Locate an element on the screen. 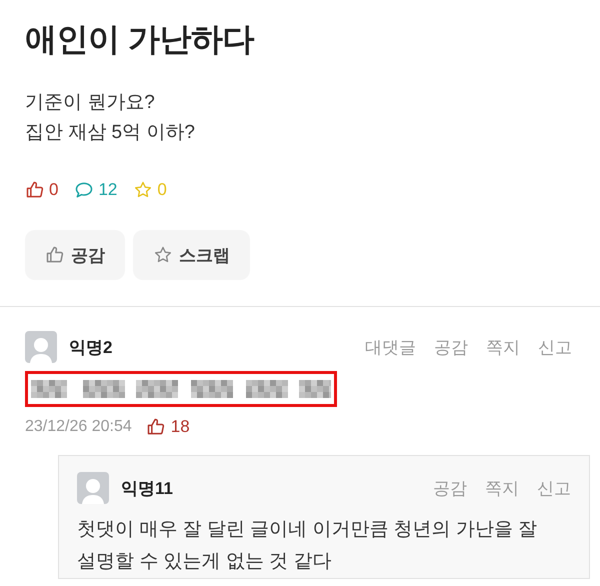 The width and height of the screenshot is (600, 586). post-text: 기준이 뭔가요? is located at coordinates (90, 103).